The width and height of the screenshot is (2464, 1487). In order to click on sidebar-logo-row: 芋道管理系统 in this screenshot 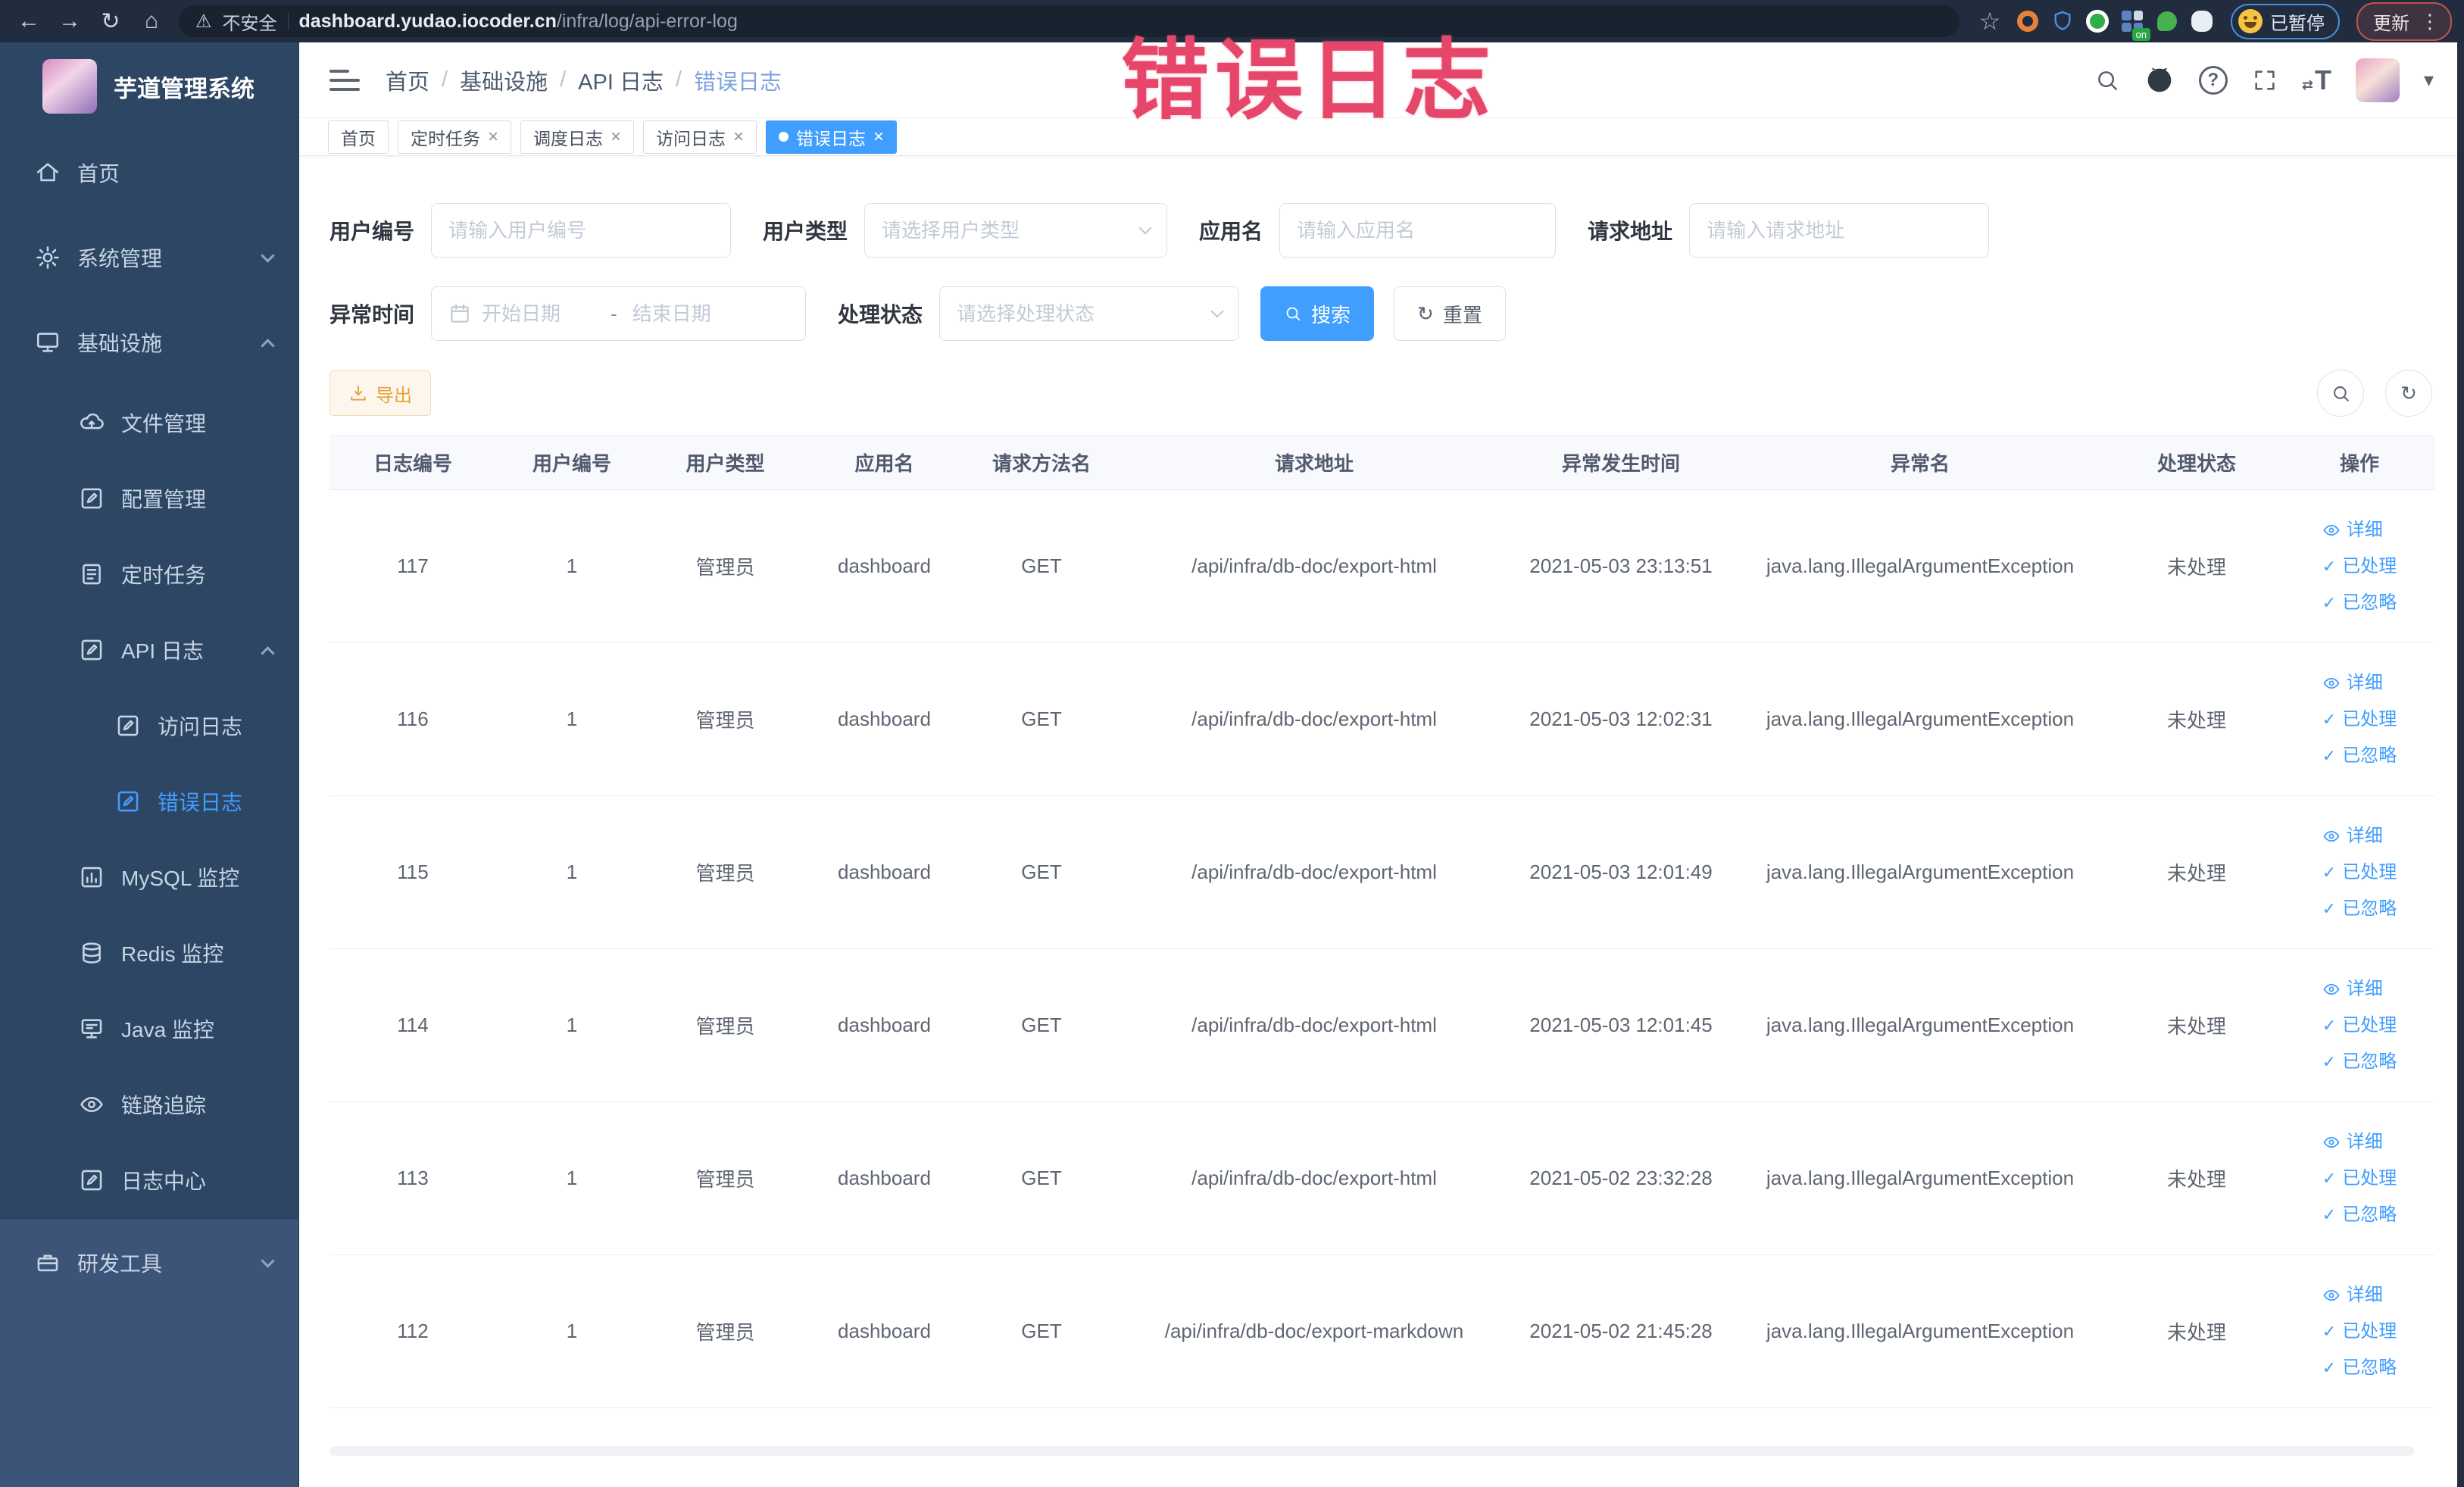, I will do `click(149, 86)`.